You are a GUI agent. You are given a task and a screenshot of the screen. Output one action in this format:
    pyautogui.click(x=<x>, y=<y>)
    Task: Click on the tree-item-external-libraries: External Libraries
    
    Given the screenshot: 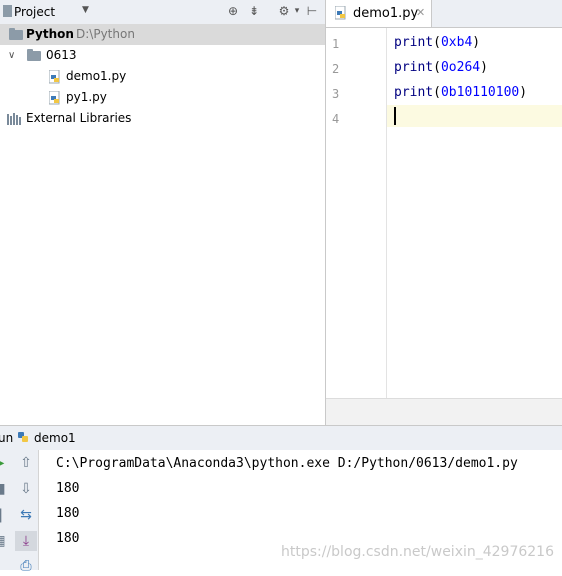 What is the action you would take?
    pyautogui.click(x=162, y=118)
    